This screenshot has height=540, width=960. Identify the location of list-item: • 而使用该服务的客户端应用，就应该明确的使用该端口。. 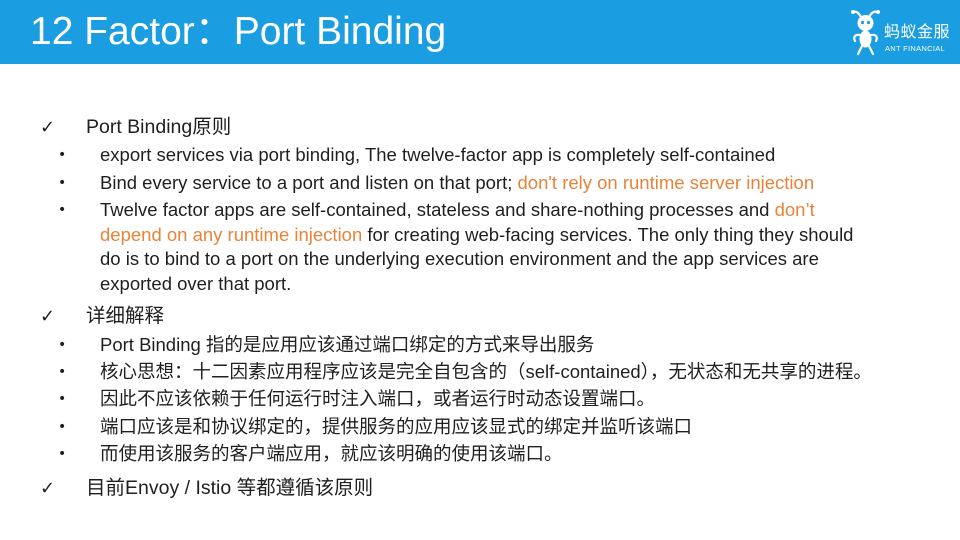
(479, 454).